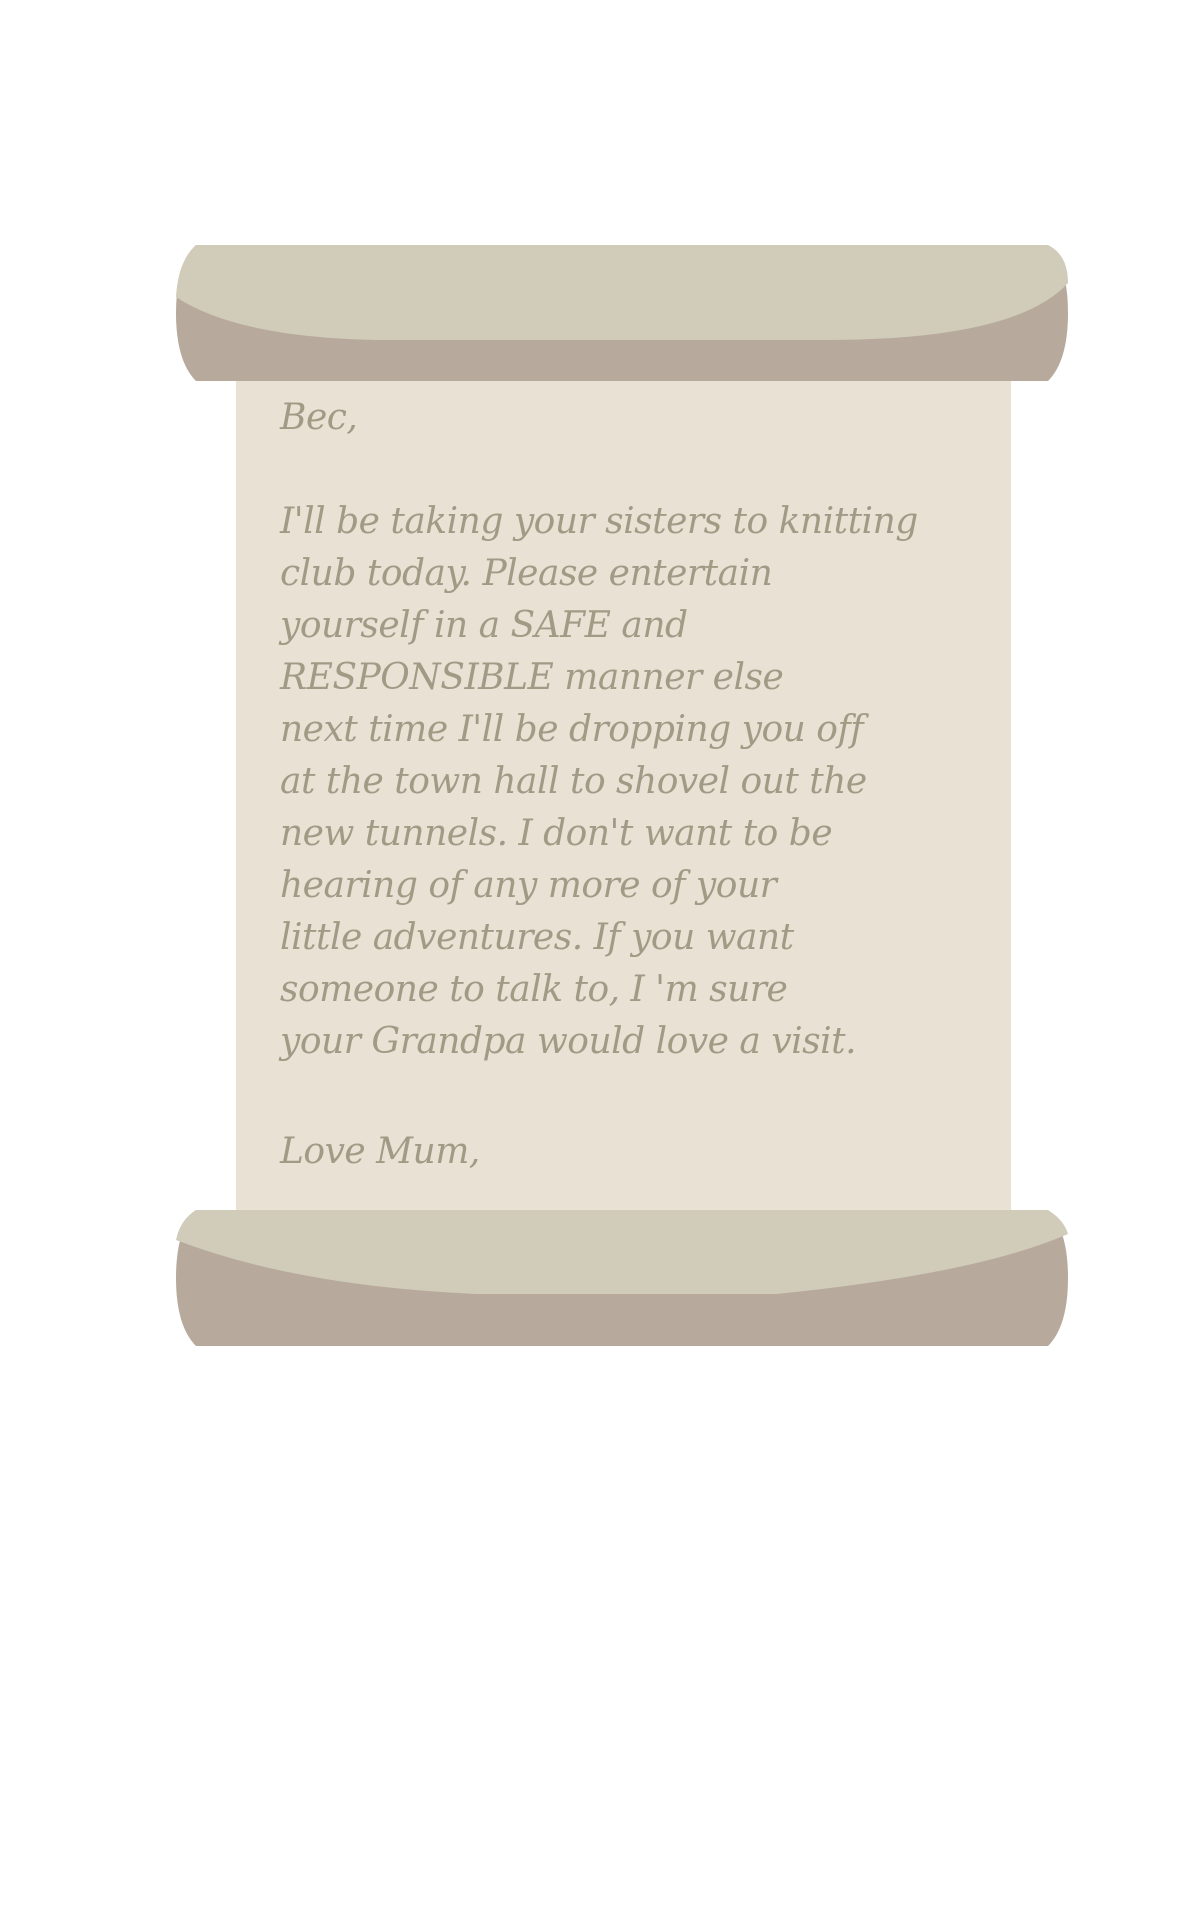  I want to click on letter-line: RESPONSIBLE manner else, so click(532, 677).